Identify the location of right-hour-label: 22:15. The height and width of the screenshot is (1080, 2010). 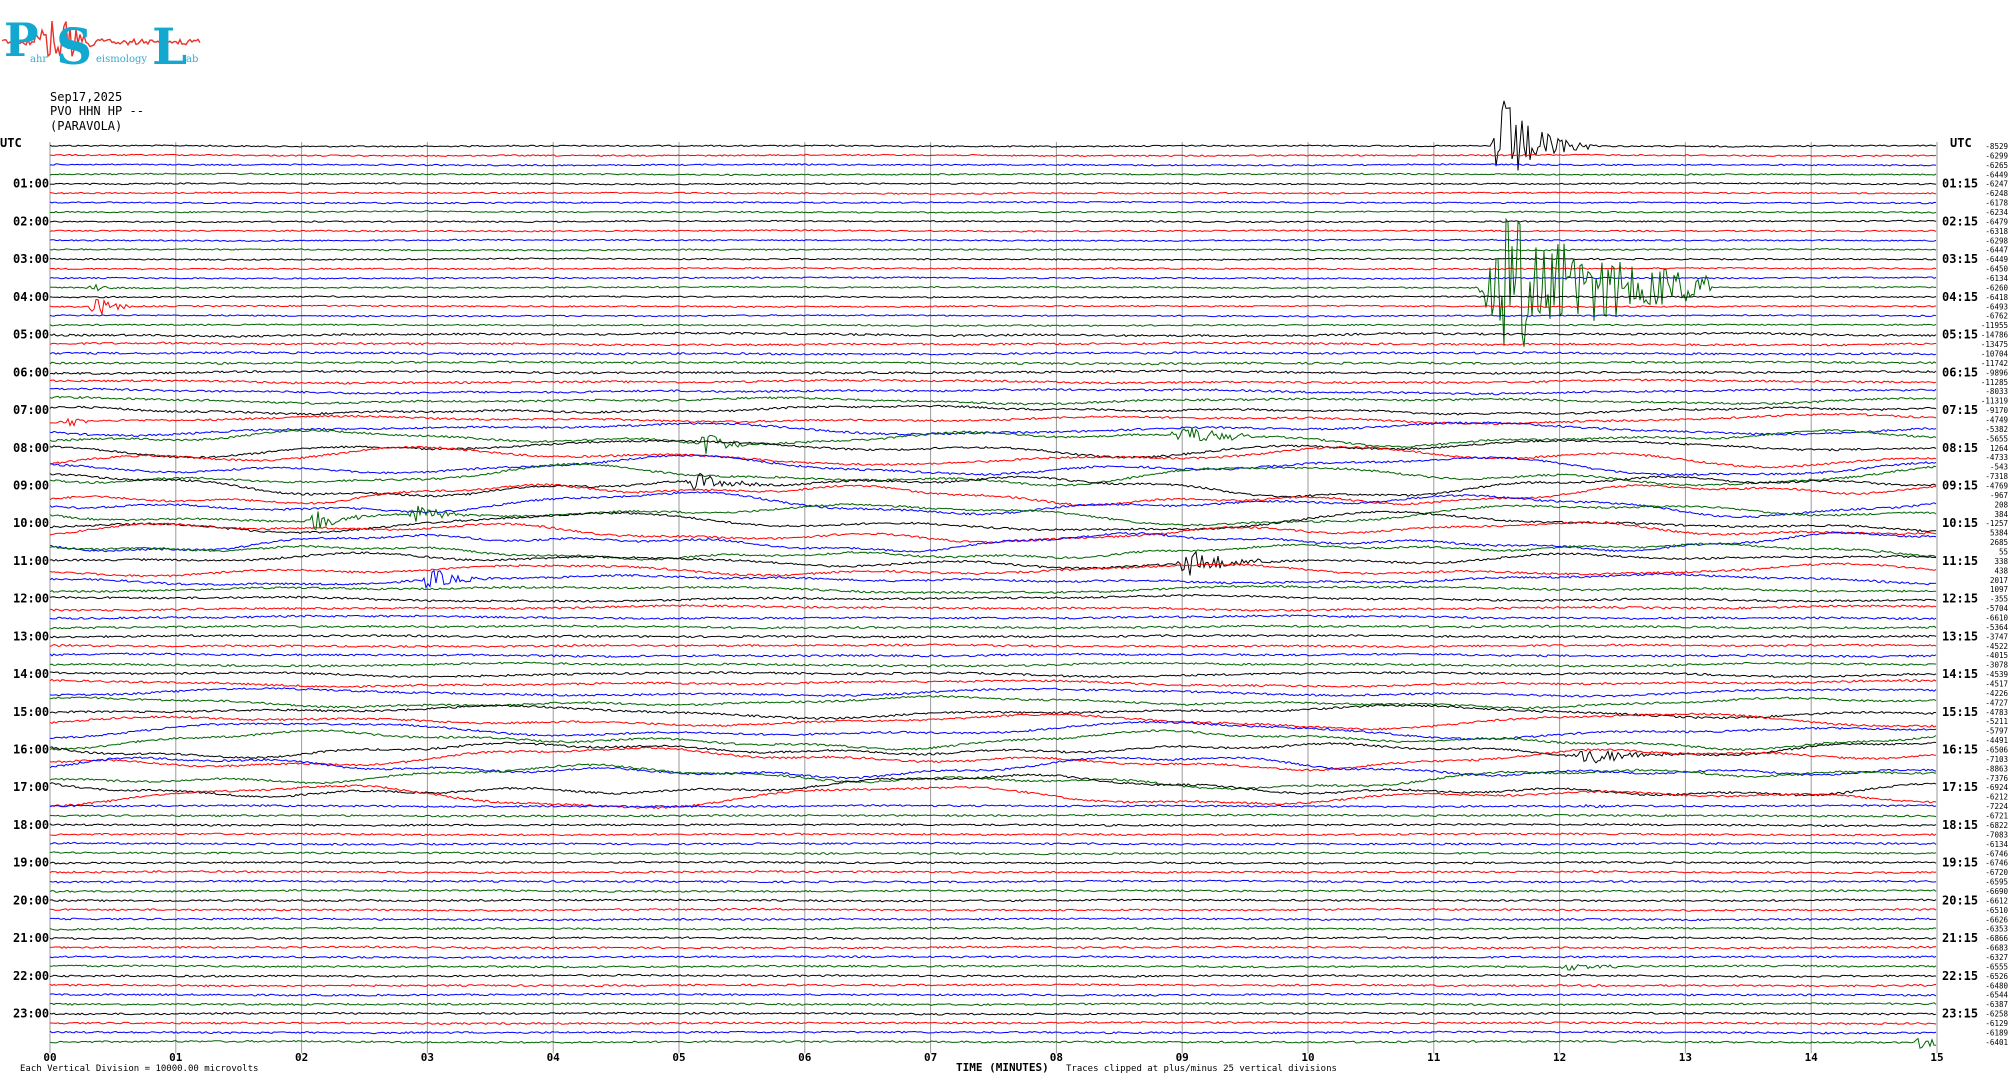
(1960, 976).